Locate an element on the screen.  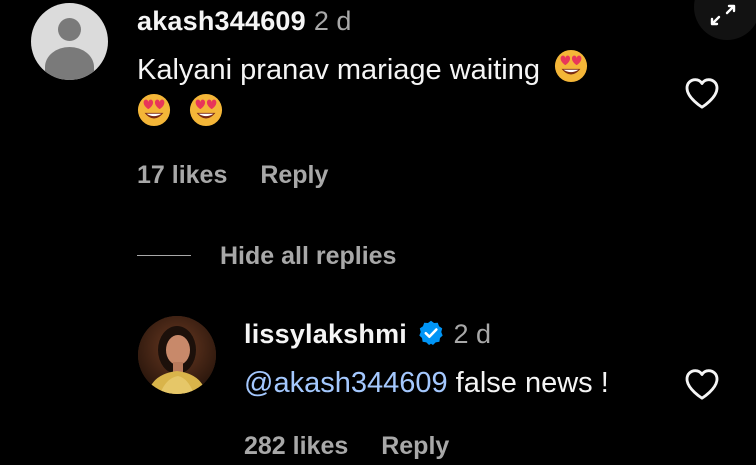
expand-icon is located at coordinates (723, 15).